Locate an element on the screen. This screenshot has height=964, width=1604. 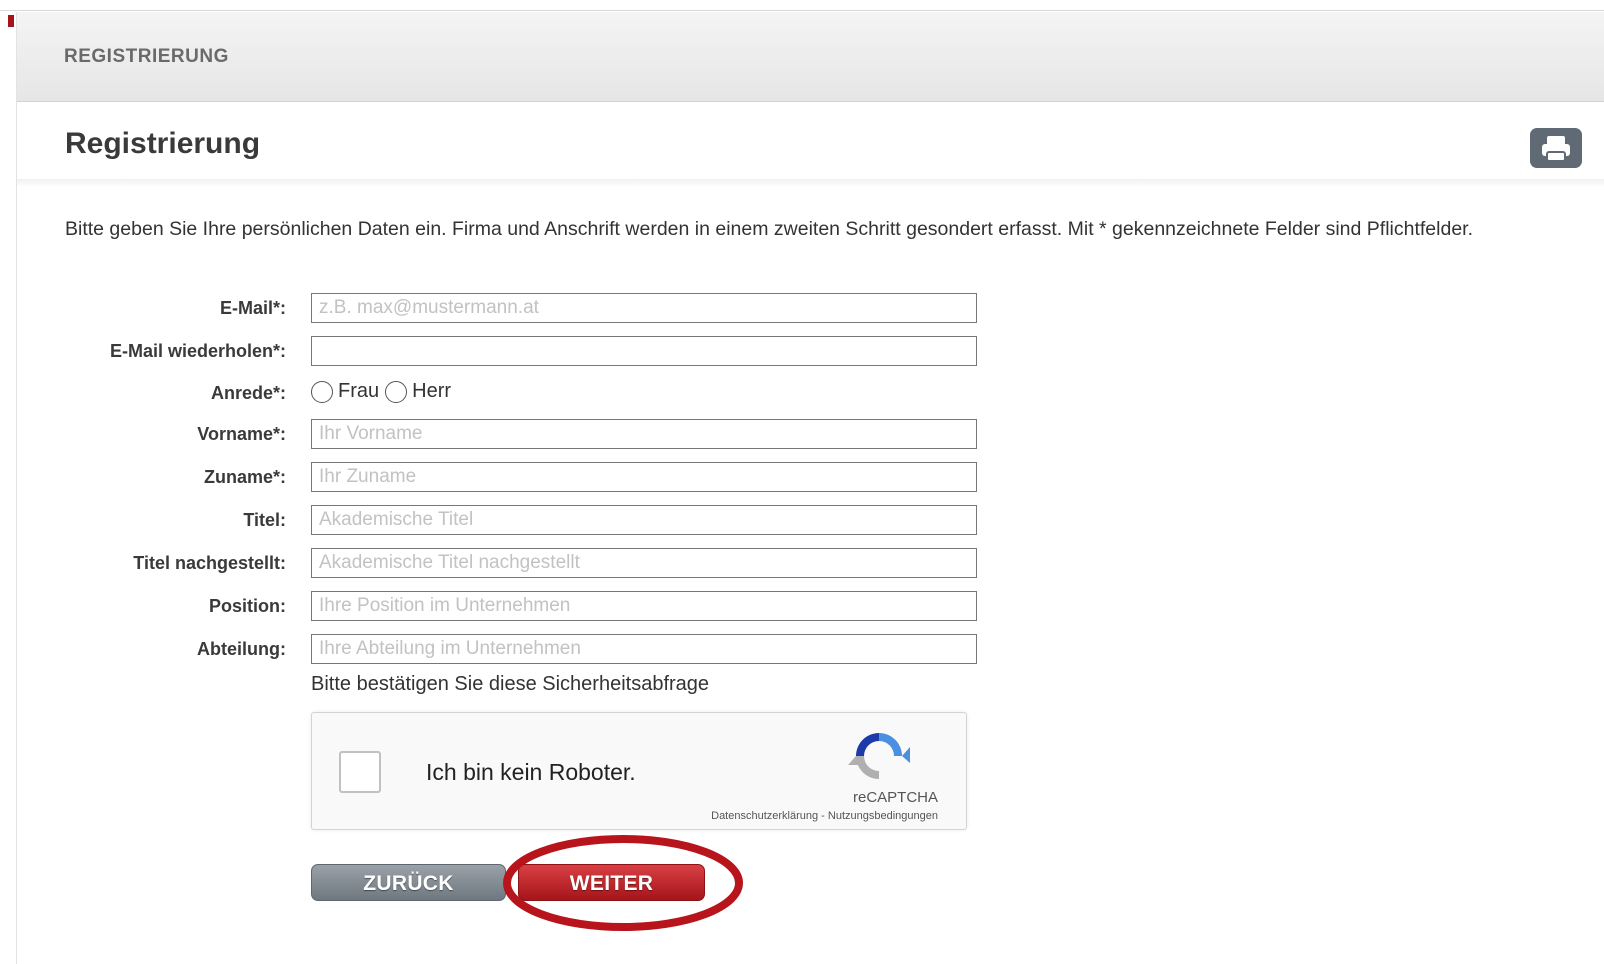
recaptcha-brand: reCAPTCHA is located at coordinates (895, 797).